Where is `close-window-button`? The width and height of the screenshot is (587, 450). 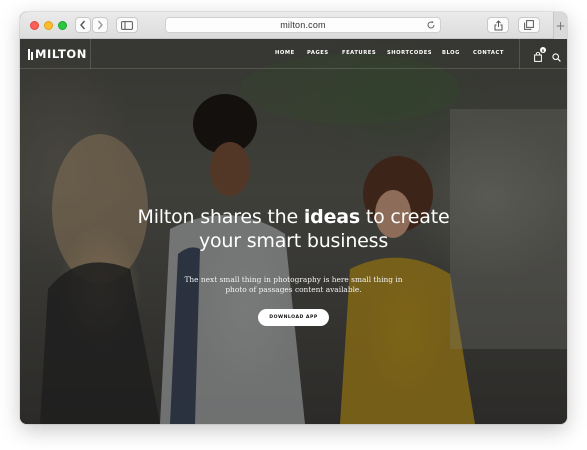 close-window-button is located at coordinates (34, 25).